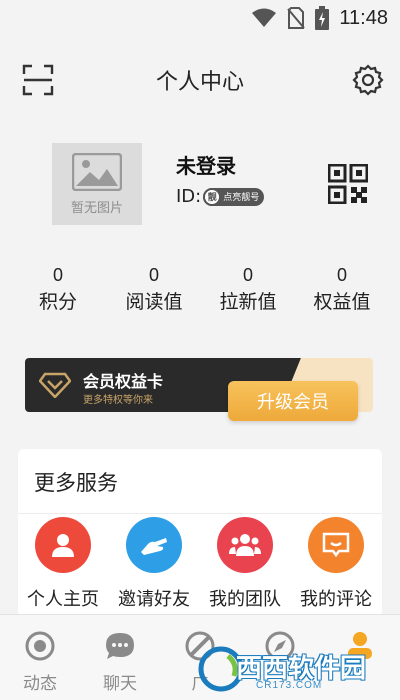 The width and height of the screenshot is (400, 700). What do you see at coordinates (120, 684) in the screenshot?
I see `tab-label: 聊天` at bounding box center [120, 684].